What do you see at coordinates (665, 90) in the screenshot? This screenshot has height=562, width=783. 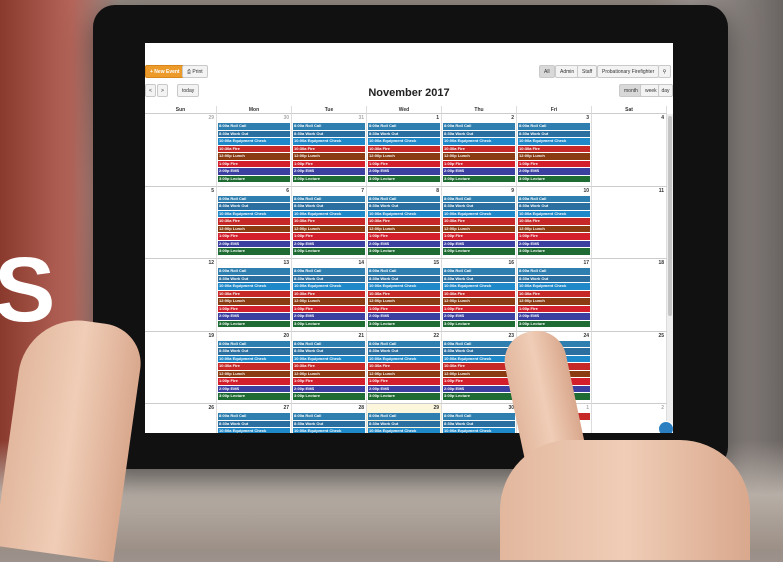 I see `view-day-button: day` at bounding box center [665, 90].